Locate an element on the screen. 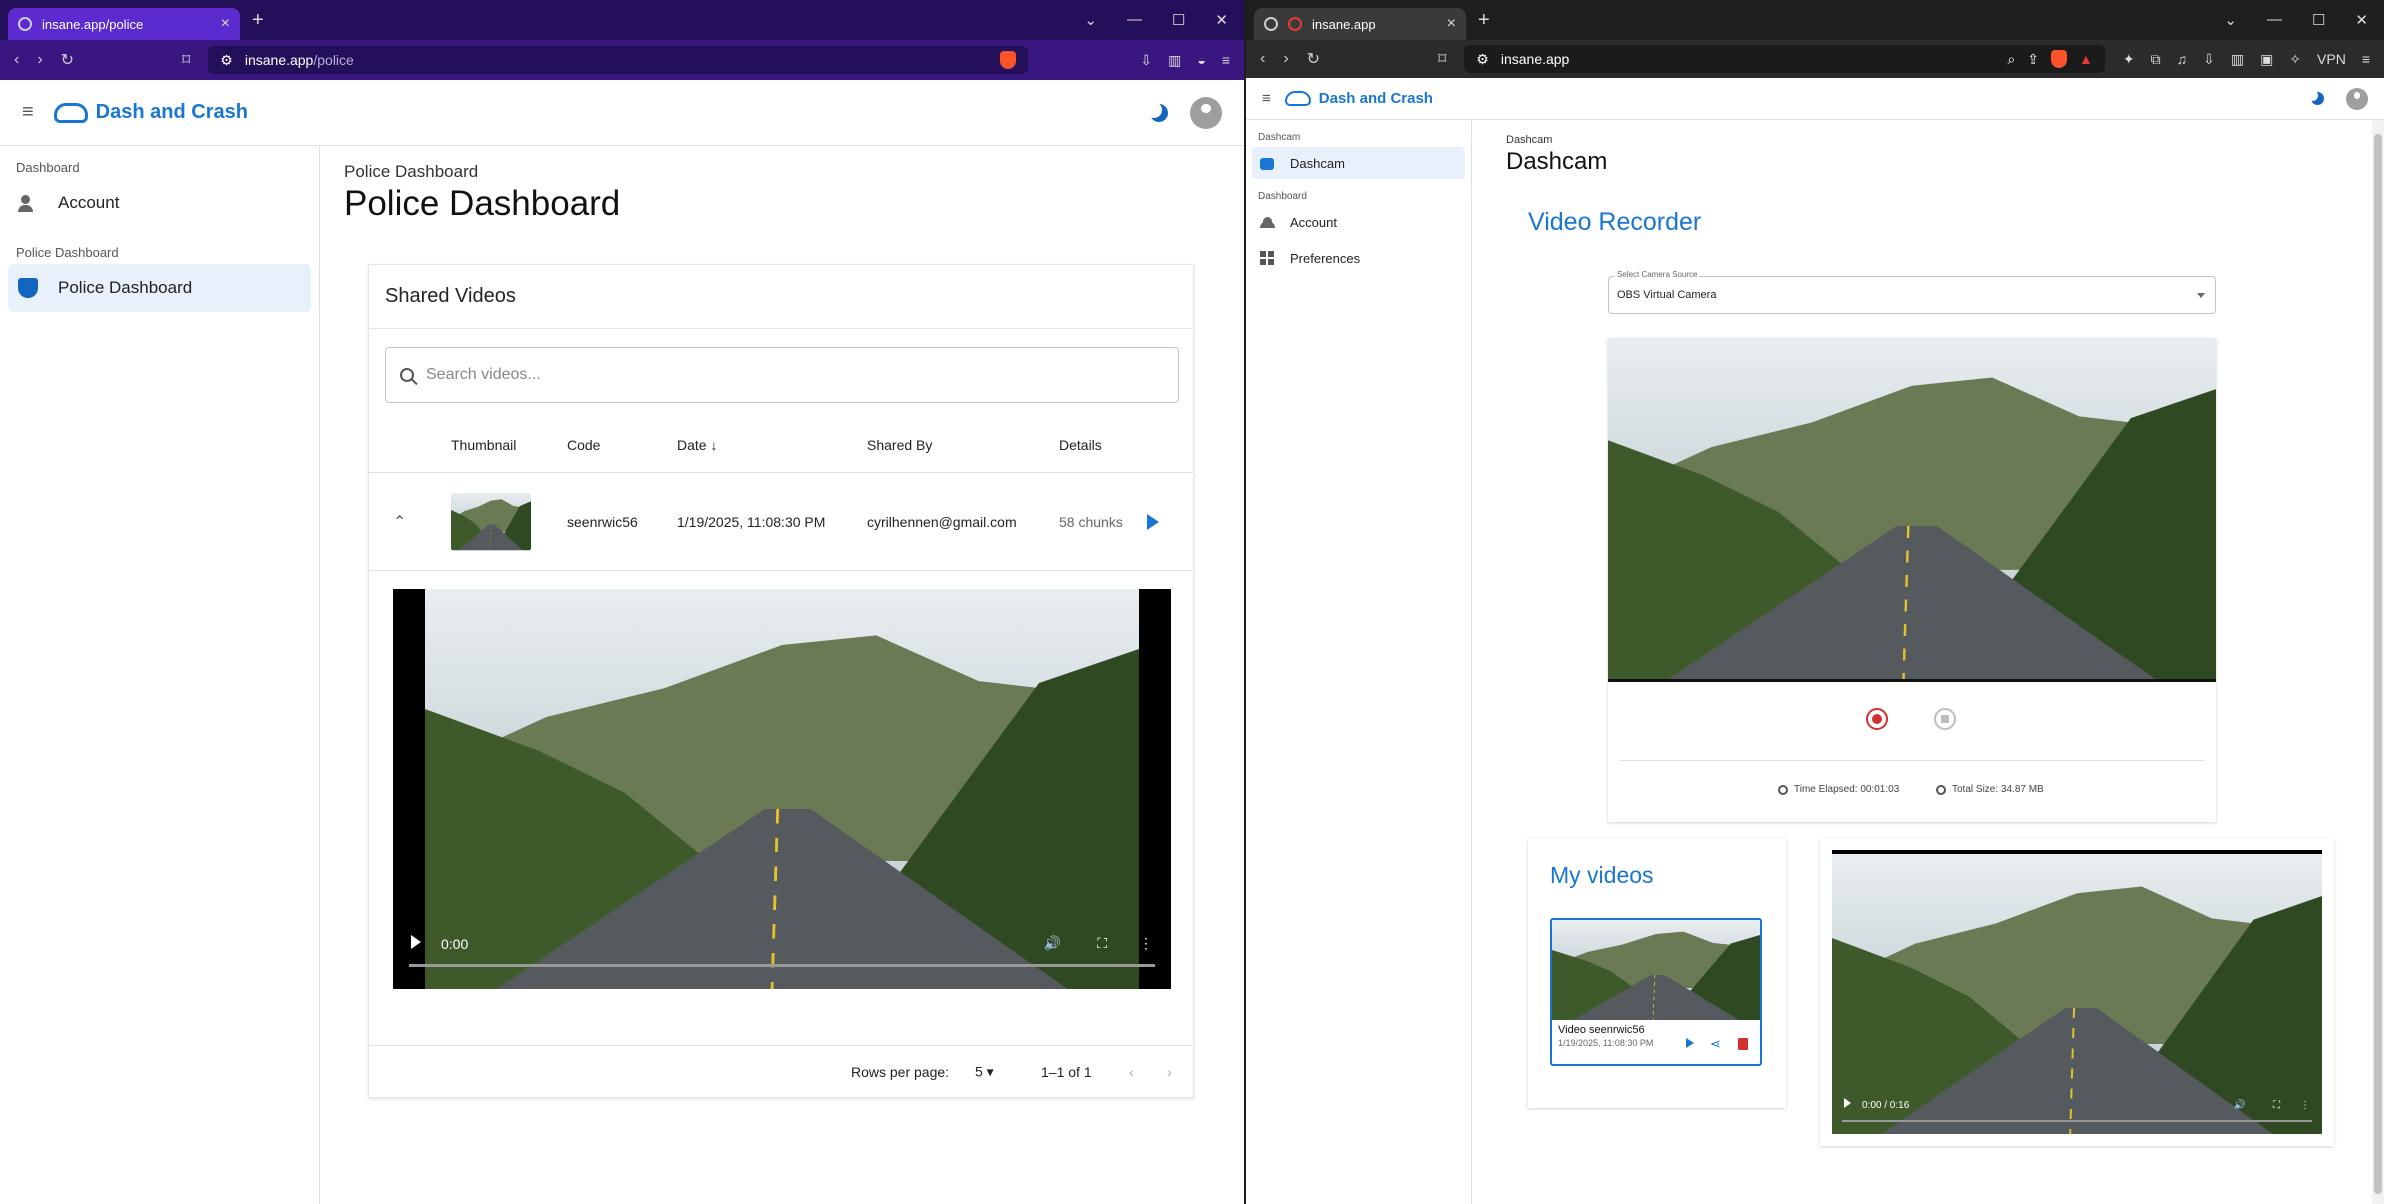  sidebar-item-police-dashboard: Police Dashboard is located at coordinates (159, 288).